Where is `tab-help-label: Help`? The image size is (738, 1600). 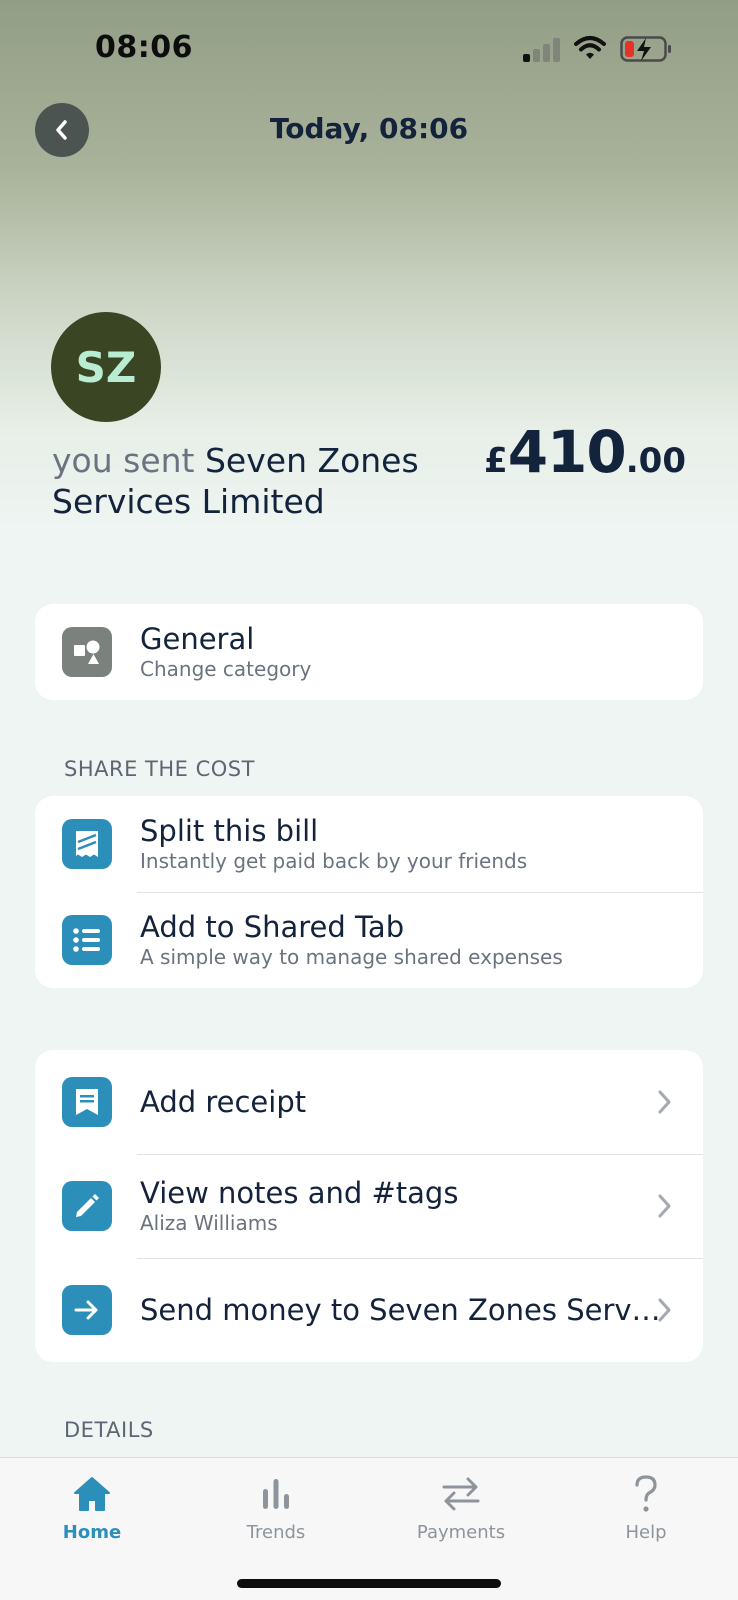 tab-help-label: Help is located at coordinates (646, 1532).